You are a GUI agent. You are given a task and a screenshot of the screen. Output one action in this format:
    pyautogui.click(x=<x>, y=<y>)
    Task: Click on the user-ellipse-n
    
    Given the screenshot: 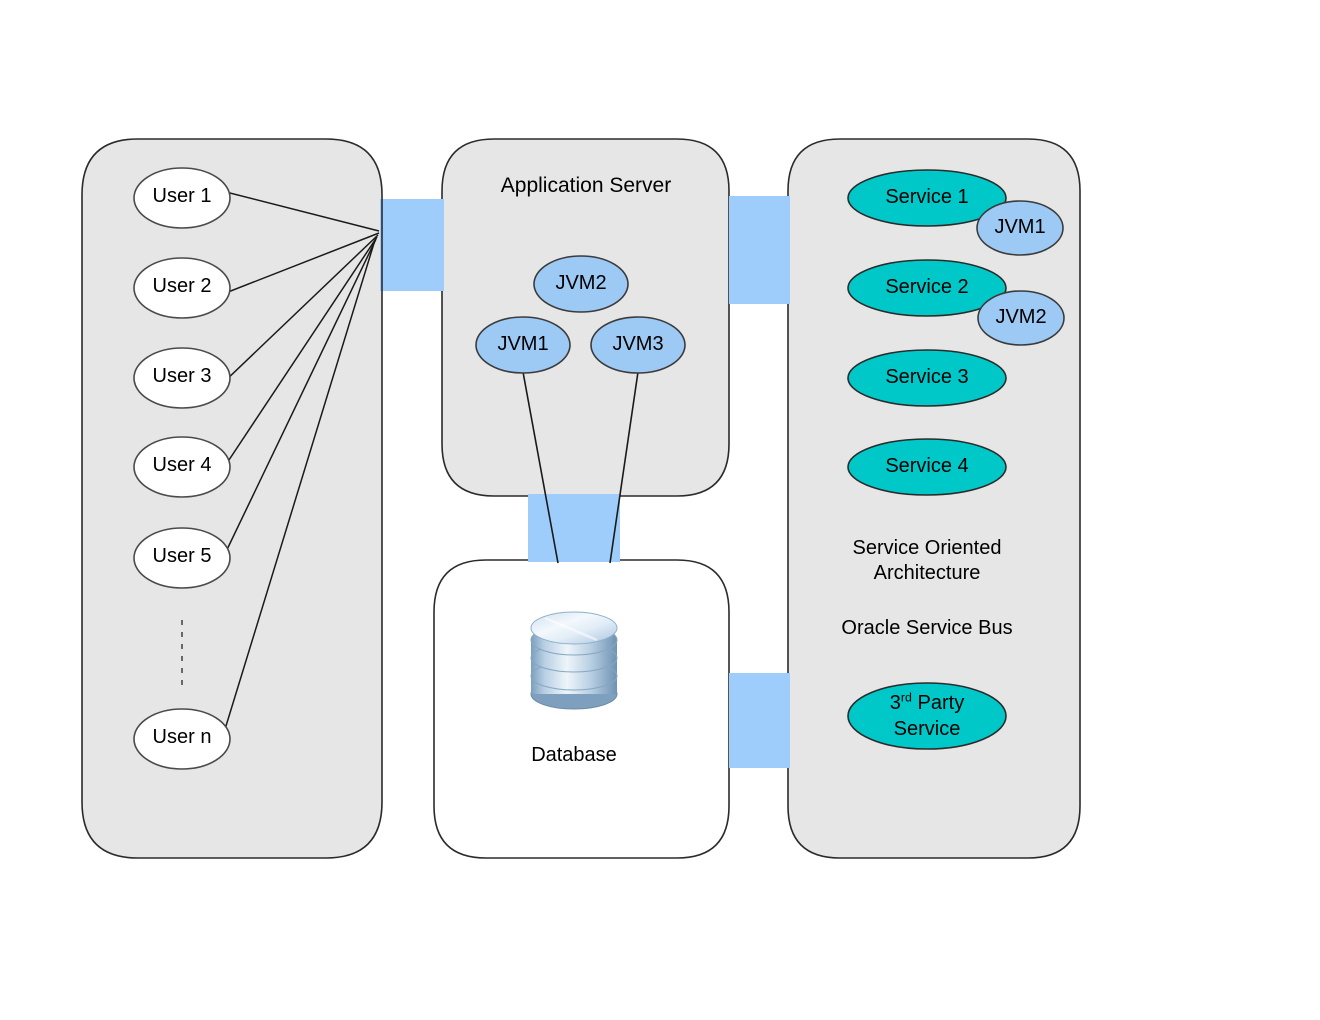 What is the action you would take?
    pyautogui.click(x=182, y=739)
    